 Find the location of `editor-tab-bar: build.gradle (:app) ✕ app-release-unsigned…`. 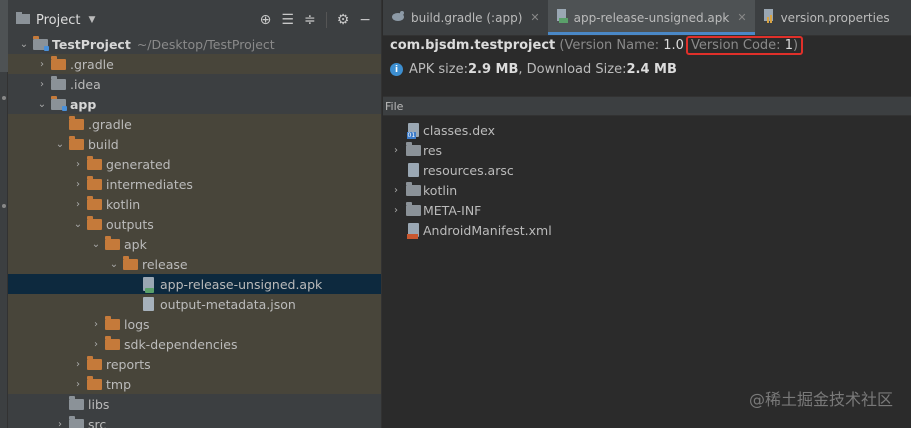

editor-tab-bar: build.gradle (:app) ✕ app-release-unsigned… is located at coordinates (647, 18).